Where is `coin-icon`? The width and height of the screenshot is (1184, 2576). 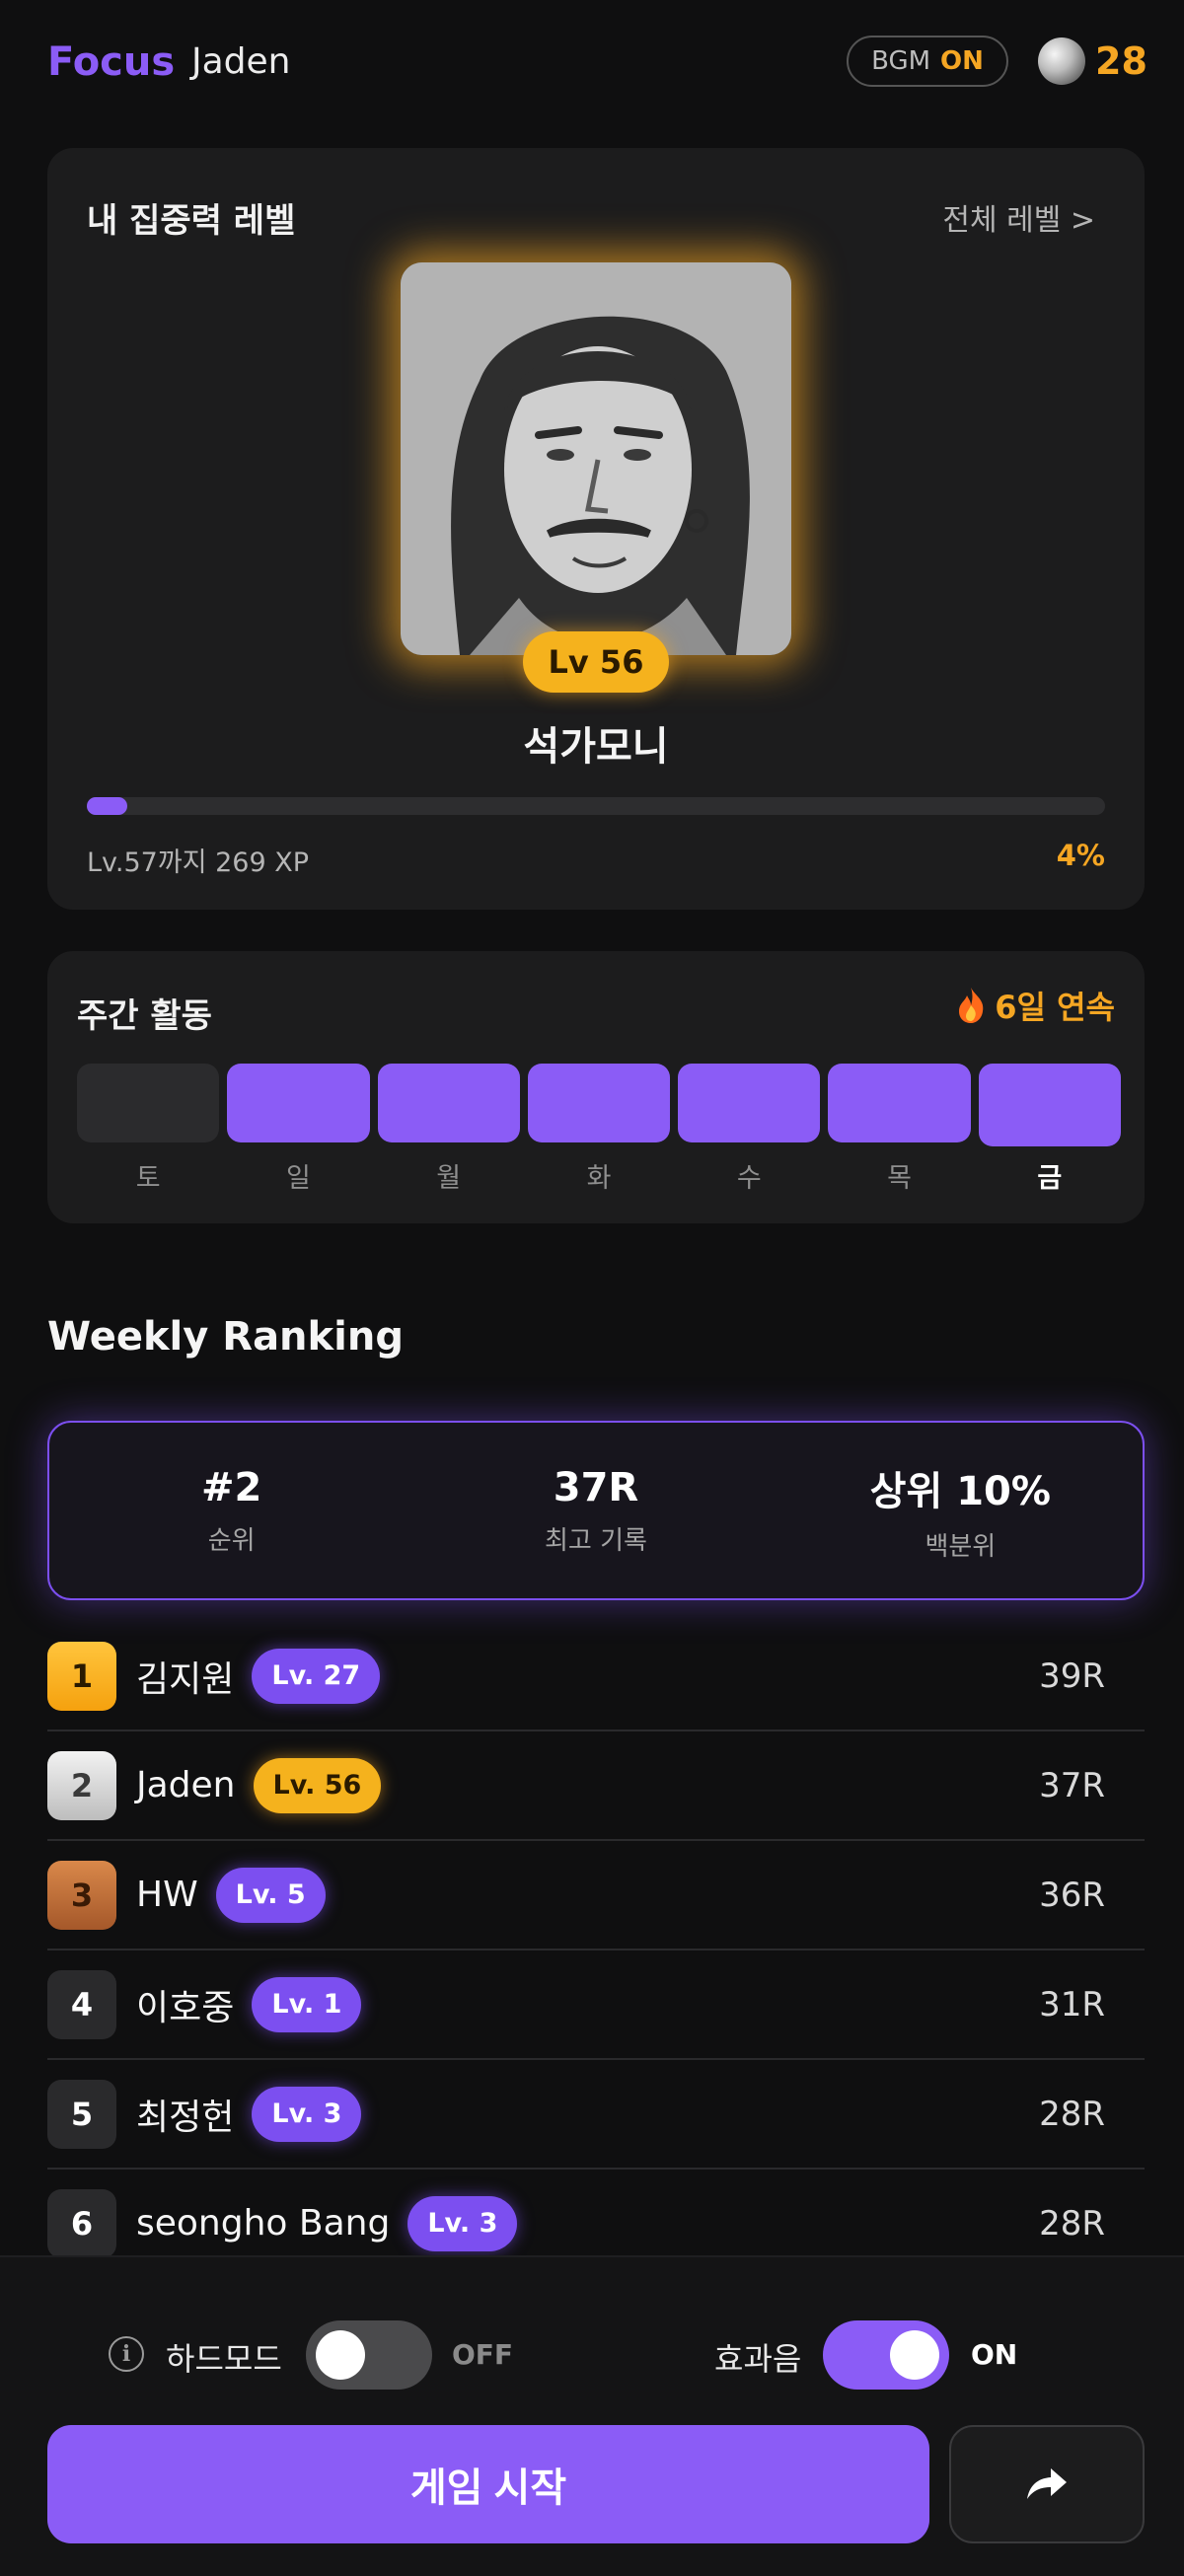
coin-icon is located at coordinates (1061, 61).